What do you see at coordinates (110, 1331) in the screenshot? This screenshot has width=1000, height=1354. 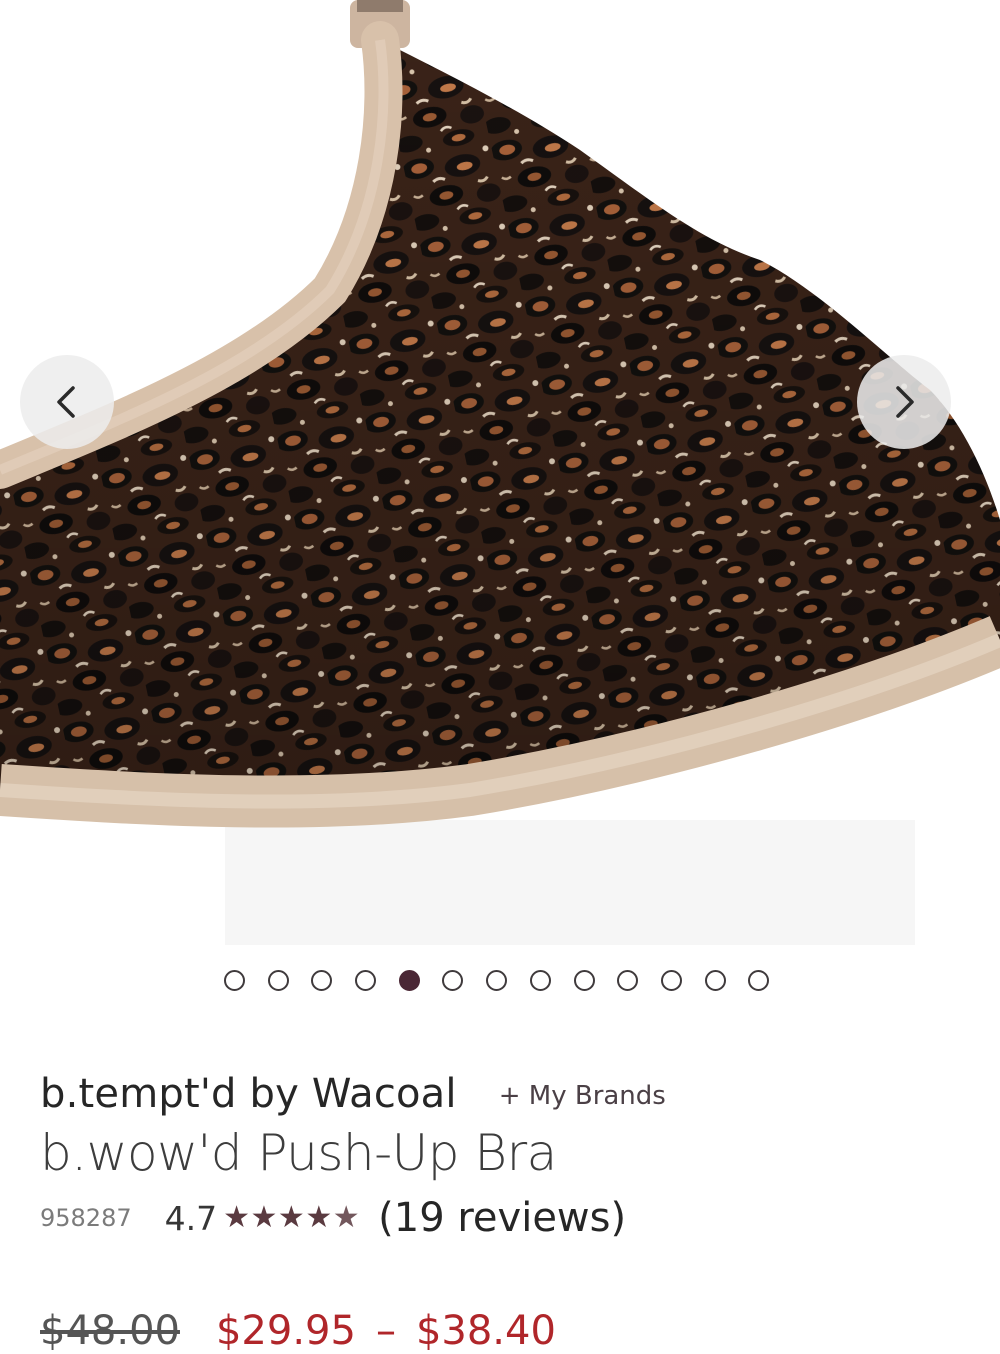 I see `original-price: $48.00` at bounding box center [110, 1331].